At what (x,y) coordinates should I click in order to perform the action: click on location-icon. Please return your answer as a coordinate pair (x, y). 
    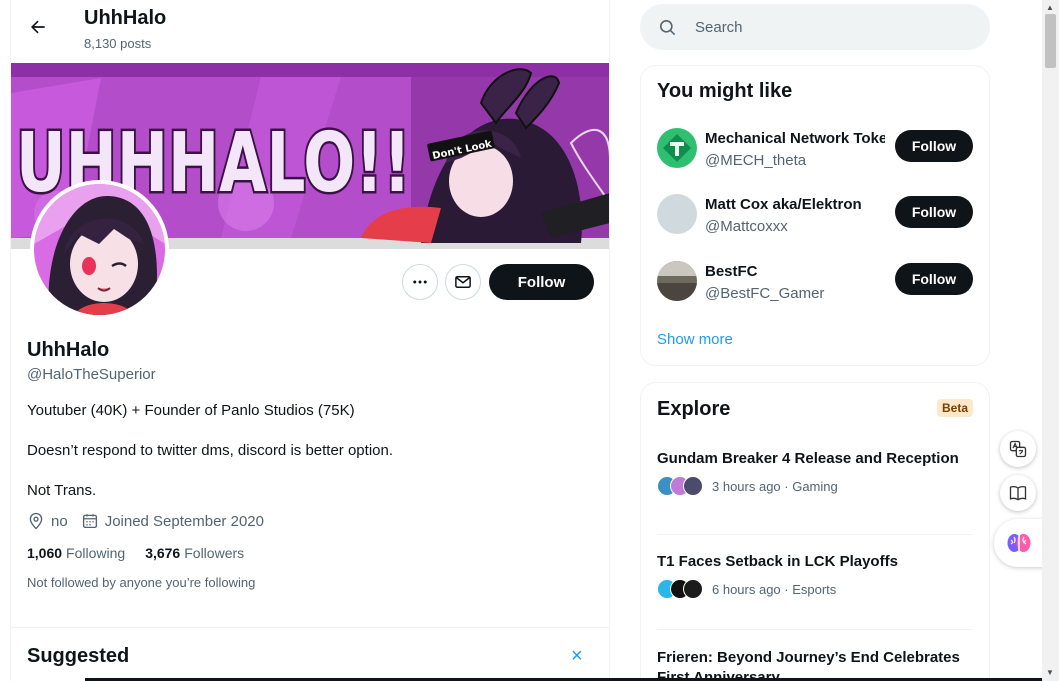
    Looking at the image, I should click on (36, 521).